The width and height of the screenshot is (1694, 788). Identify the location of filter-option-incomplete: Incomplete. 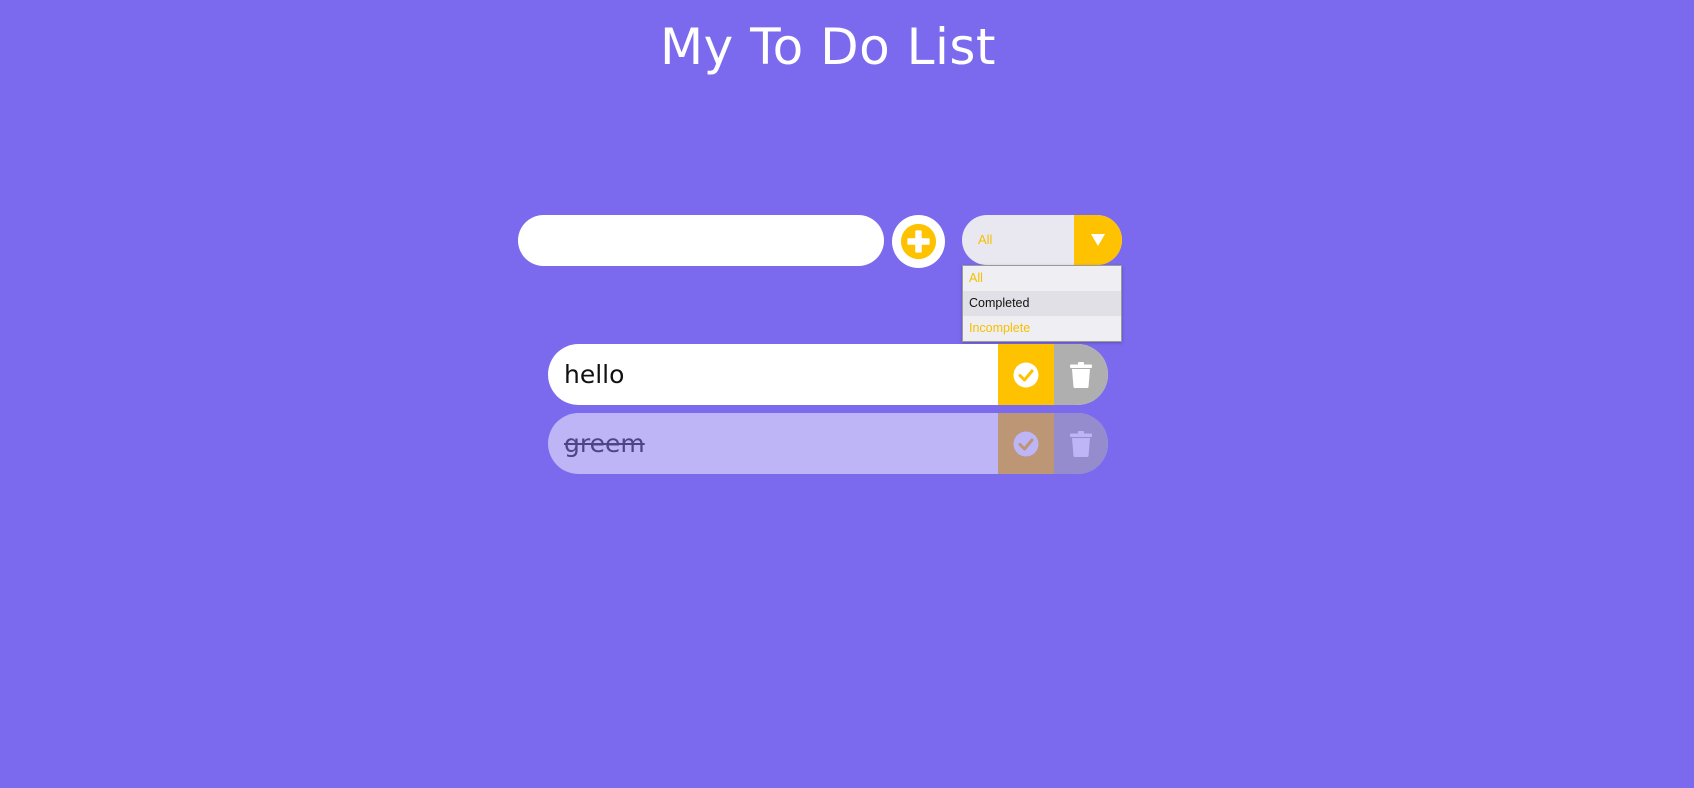
(1042, 328).